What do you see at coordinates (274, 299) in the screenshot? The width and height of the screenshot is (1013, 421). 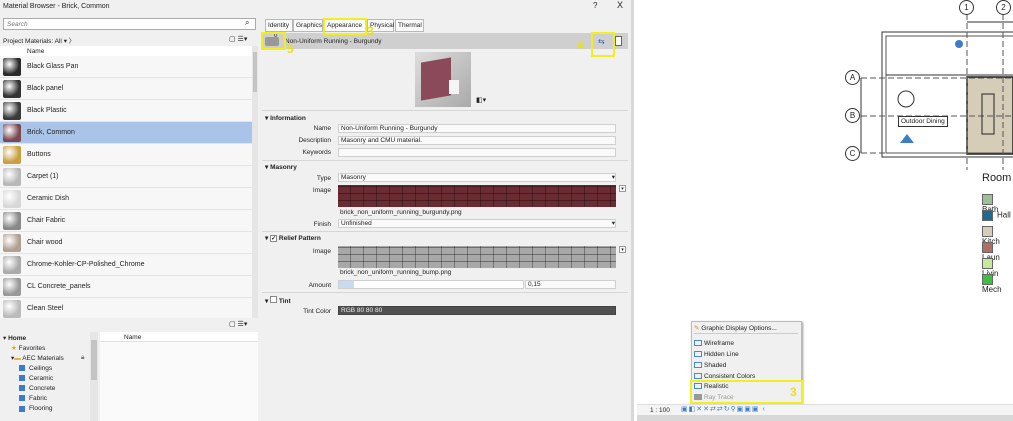 I see `tint-checkbox` at bounding box center [274, 299].